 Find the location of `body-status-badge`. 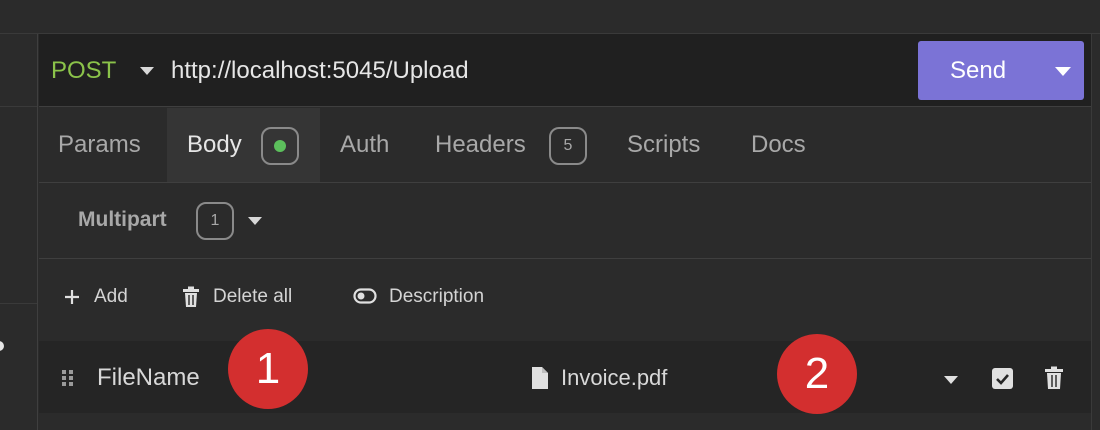

body-status-badge is located at coordinates (280, 146).